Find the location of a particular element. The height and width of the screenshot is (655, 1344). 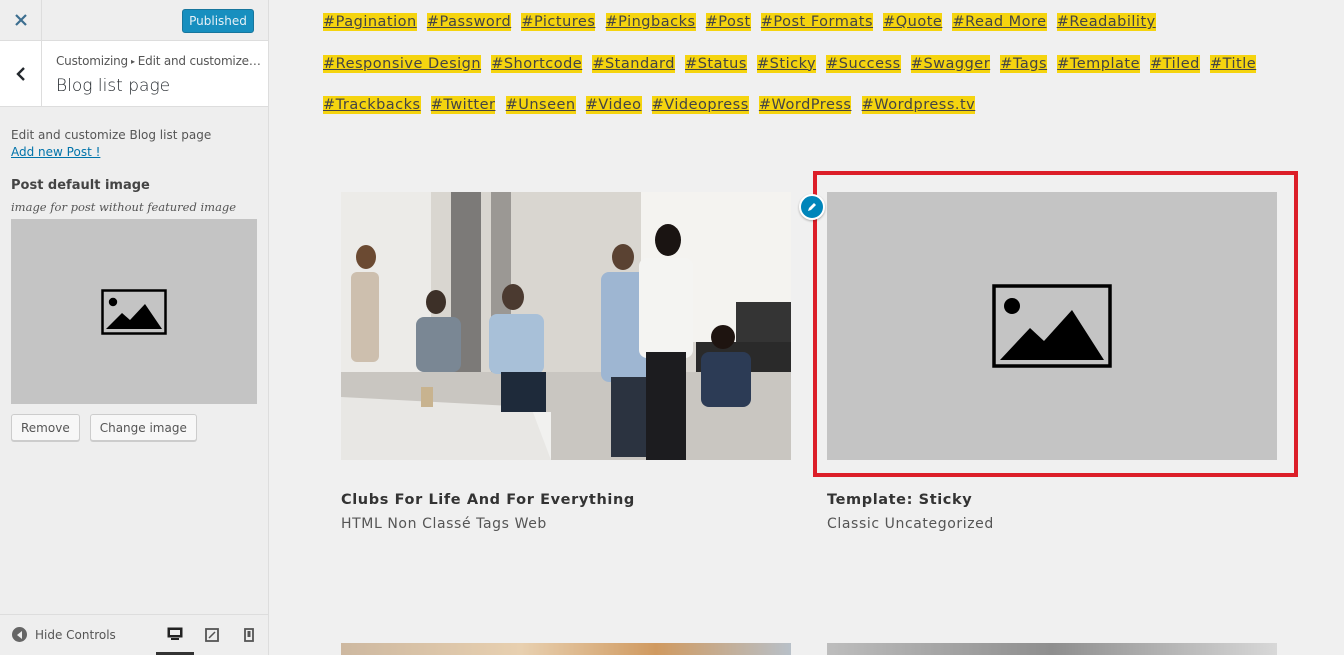

tag-link: #Videopress is located at coordinates (700, 105).